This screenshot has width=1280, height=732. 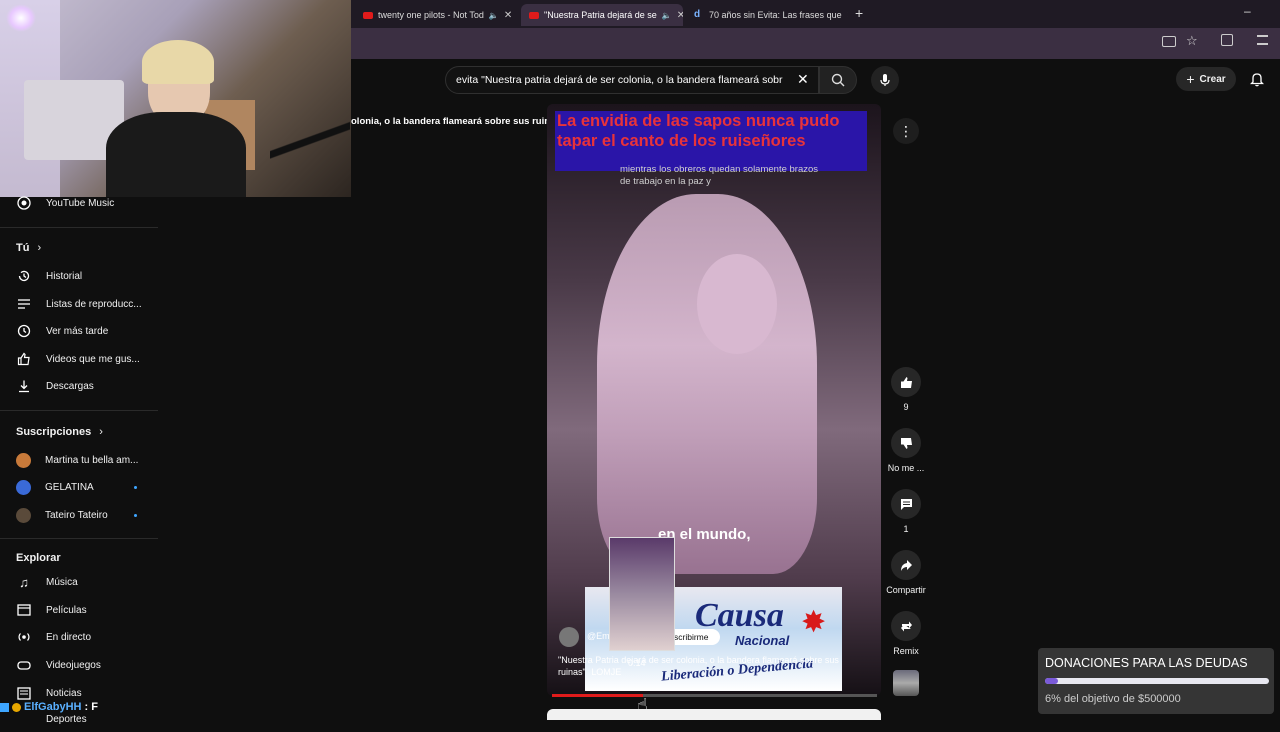 What do you see at coordinates (23, 248) in the screenshot?
I see `section-heading: Tú` at bounding box center [23, 248].